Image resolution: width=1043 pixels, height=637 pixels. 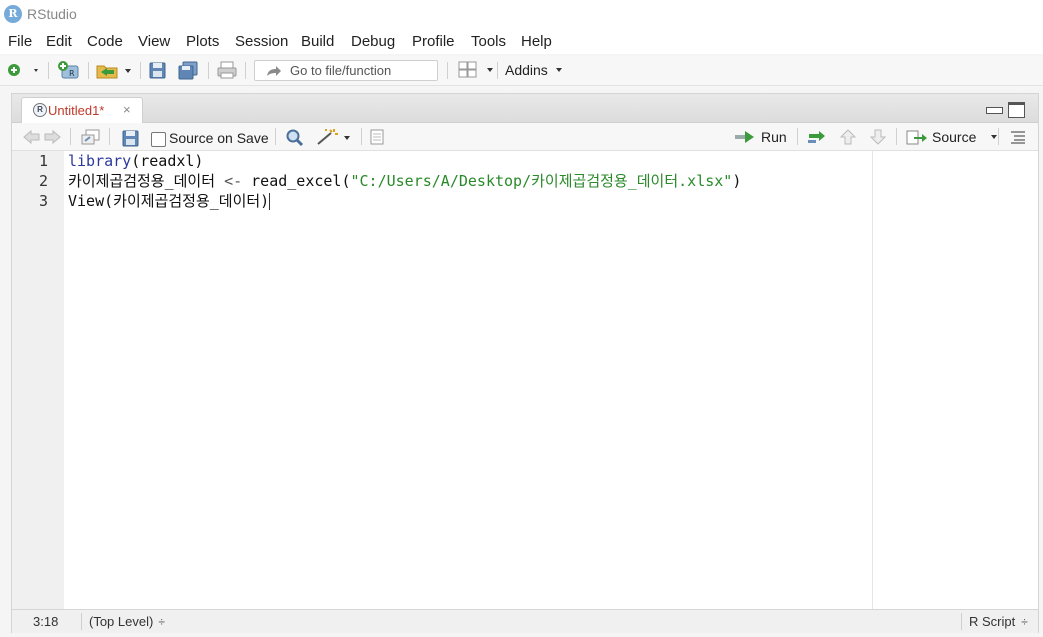 I want to click on source-label: Source, so click(x=954, y=137).